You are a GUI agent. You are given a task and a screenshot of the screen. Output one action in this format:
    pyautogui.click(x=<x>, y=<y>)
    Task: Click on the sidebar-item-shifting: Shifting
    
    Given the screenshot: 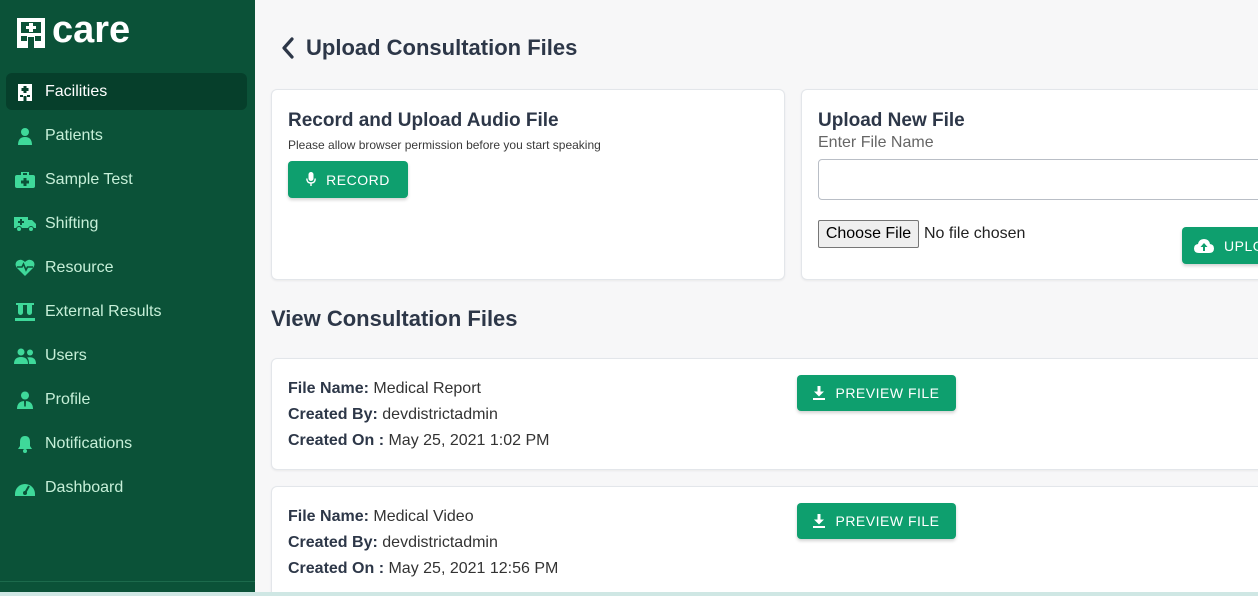 What is the action you would take?
    pyautogui.click(x=126, y=223)
    